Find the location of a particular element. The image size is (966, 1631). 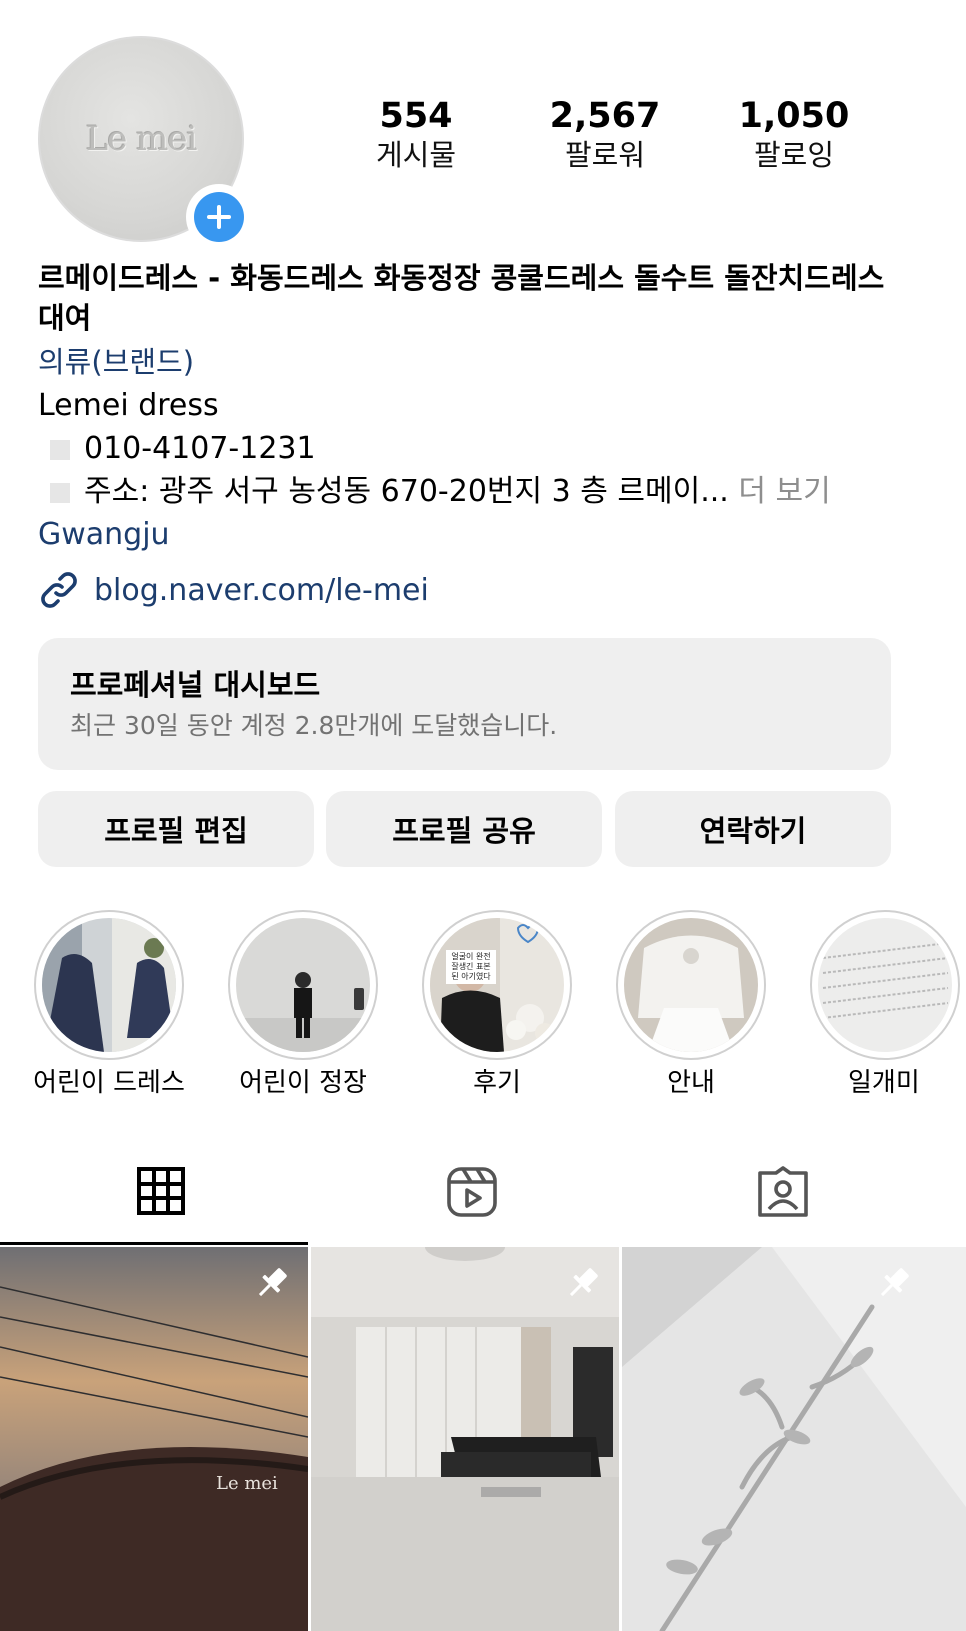

contact-button: 연락하기 is located at coordinates (753, 829).